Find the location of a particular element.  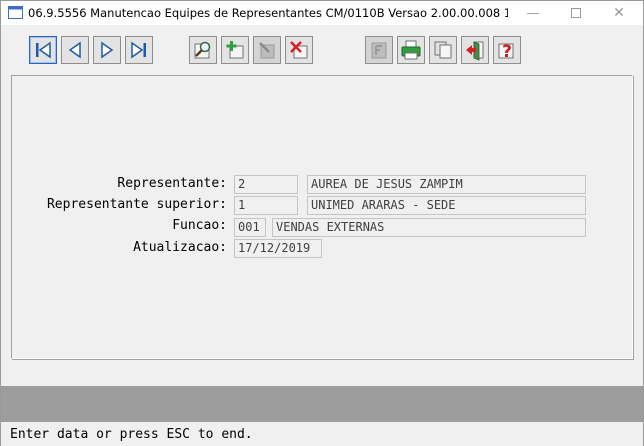

search-icon is located at coordinates (202, 50).